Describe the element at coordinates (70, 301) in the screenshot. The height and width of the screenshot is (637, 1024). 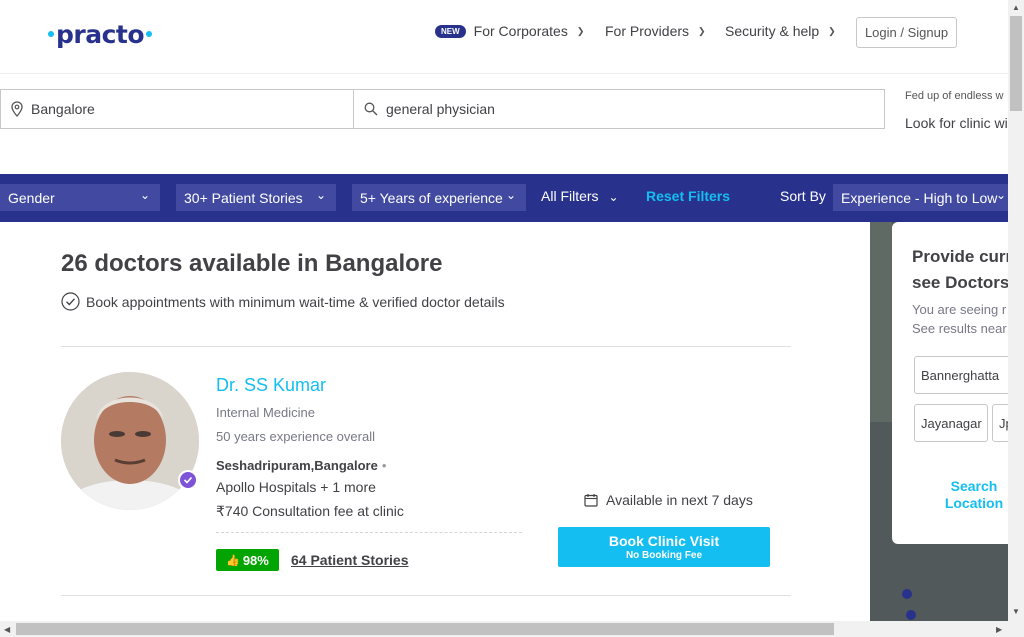
I see `check-circle-icon` at that location.